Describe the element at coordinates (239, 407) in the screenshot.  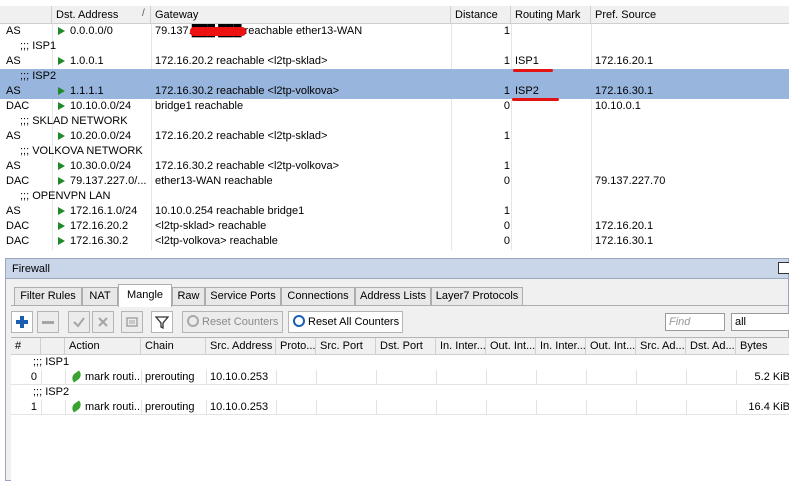
I see `mangle-src-address: 10.10.0.253` at that location.